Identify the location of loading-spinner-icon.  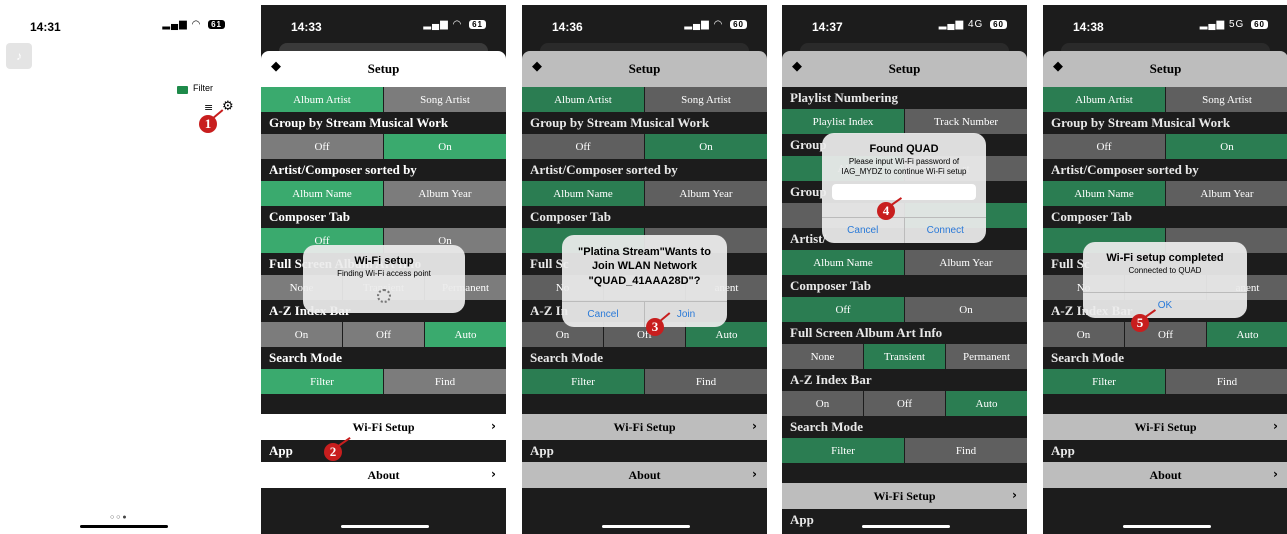
(384, 295).